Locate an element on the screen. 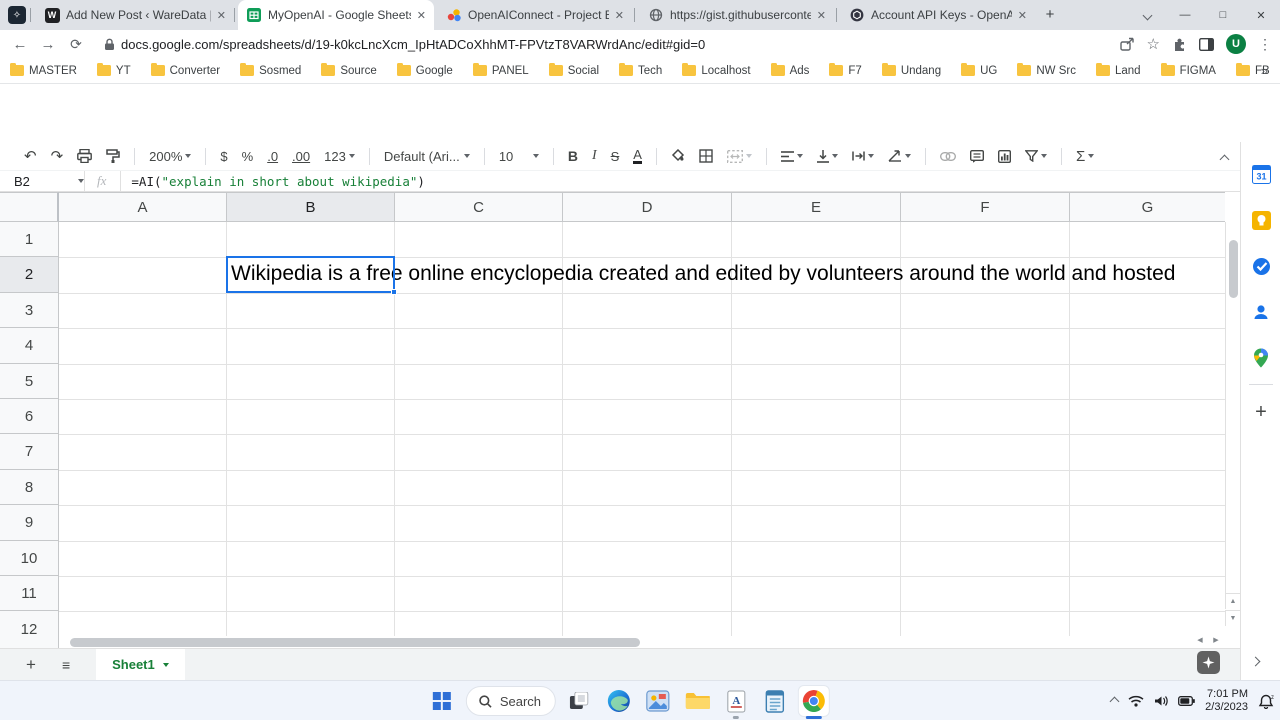  tab-myopenai-sheets: MyOpenAI - Google Sheets ✕ is located at coordinates (336, 15).